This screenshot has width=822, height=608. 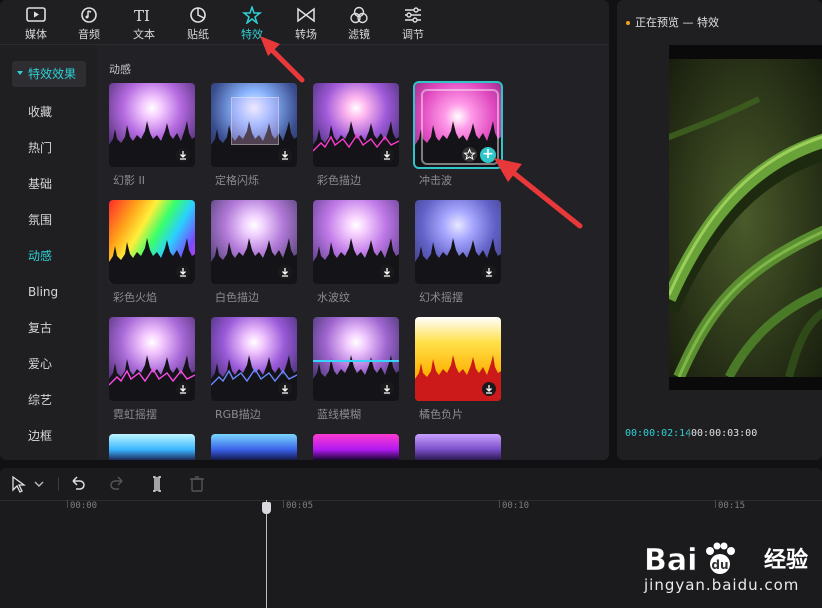 I want to click on tab-filter: 滤镜, so click(x=359, y=23).